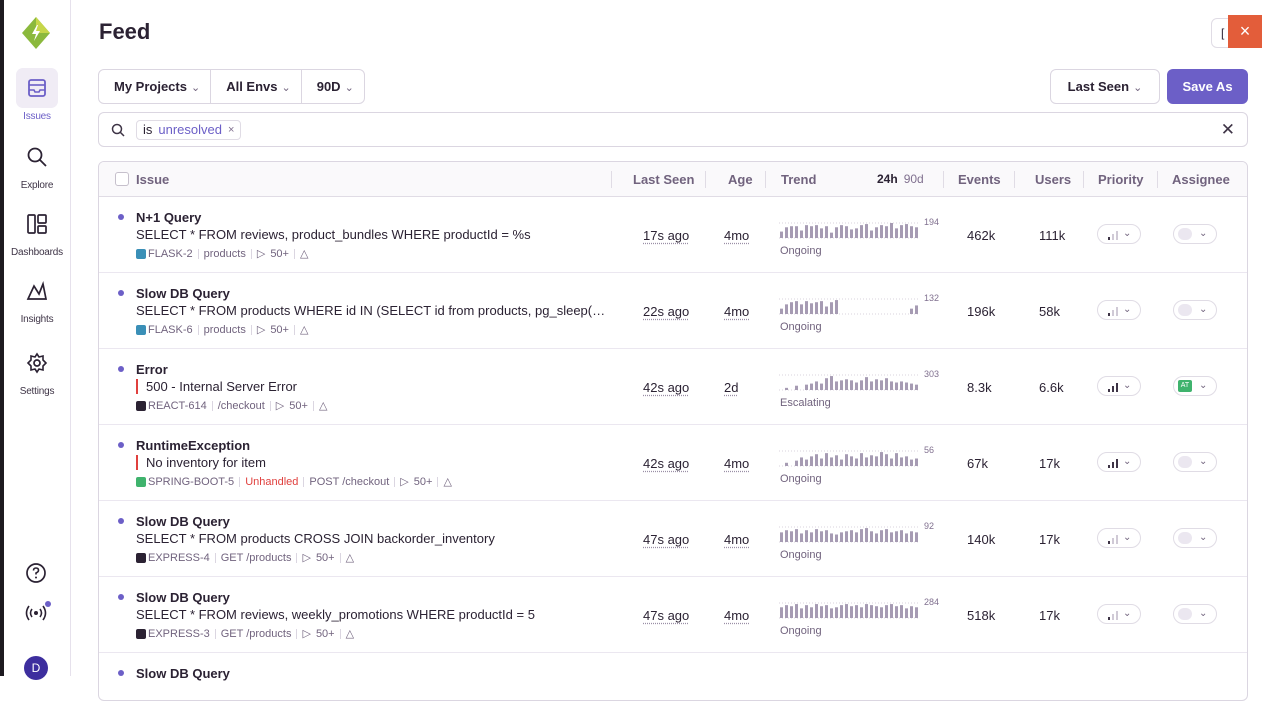 The height and width of the screenshot is (701, 1276). Describe the element at coordinates (801, 555) in the screenshot. I see `trend-status: Ongoing` at that location.